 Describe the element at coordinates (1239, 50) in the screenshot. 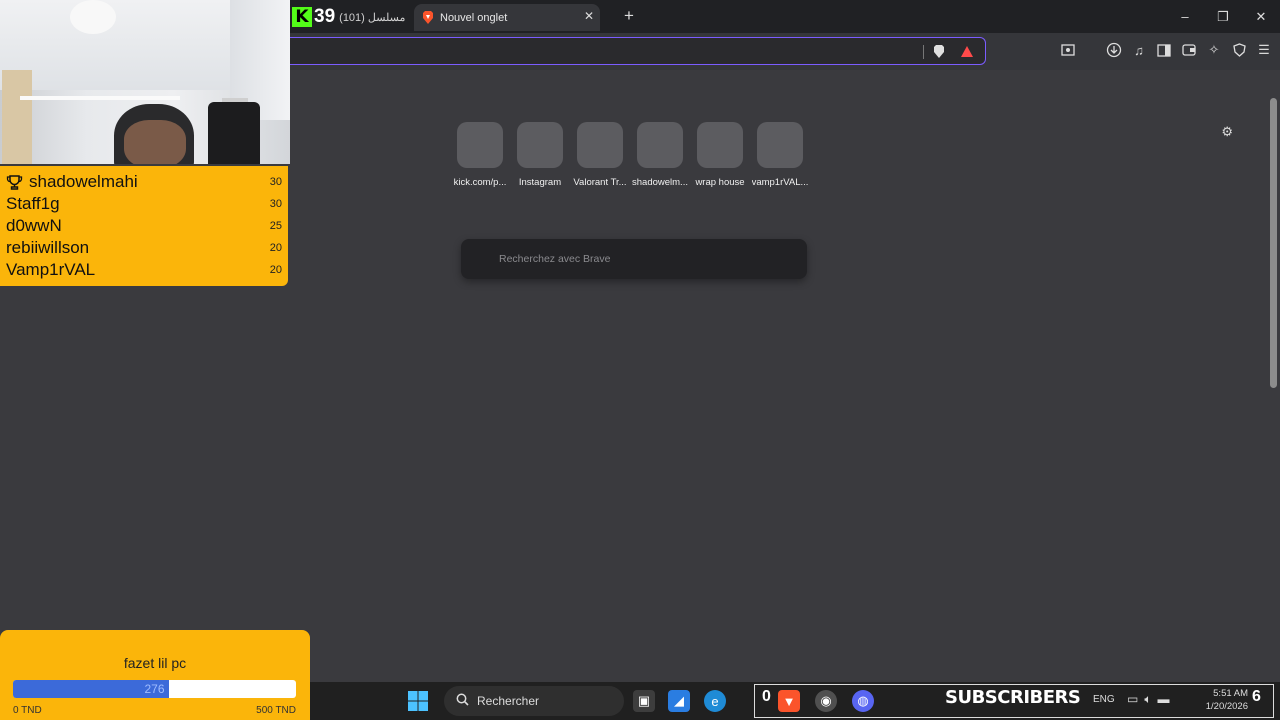

I see `vpn-shield-icon` at that location.